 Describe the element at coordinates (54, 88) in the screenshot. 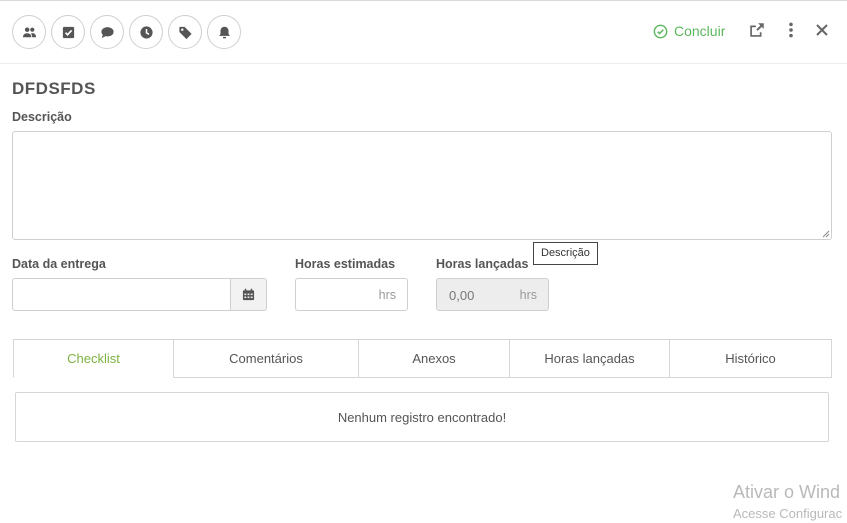

I see `task-title: DFDSFDS` at that location.